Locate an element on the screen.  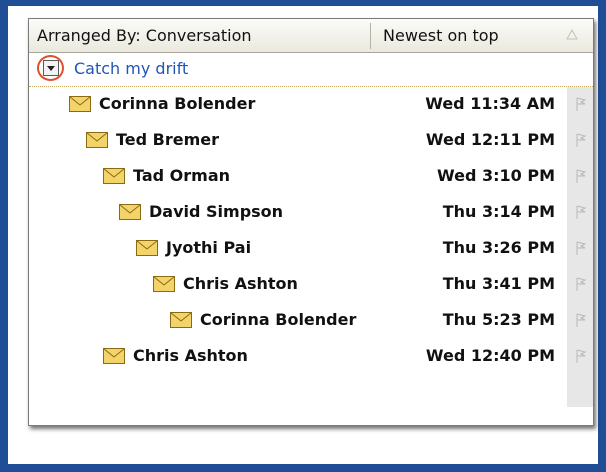
message-sender: David Simpson is located at coordinates (216, 211).